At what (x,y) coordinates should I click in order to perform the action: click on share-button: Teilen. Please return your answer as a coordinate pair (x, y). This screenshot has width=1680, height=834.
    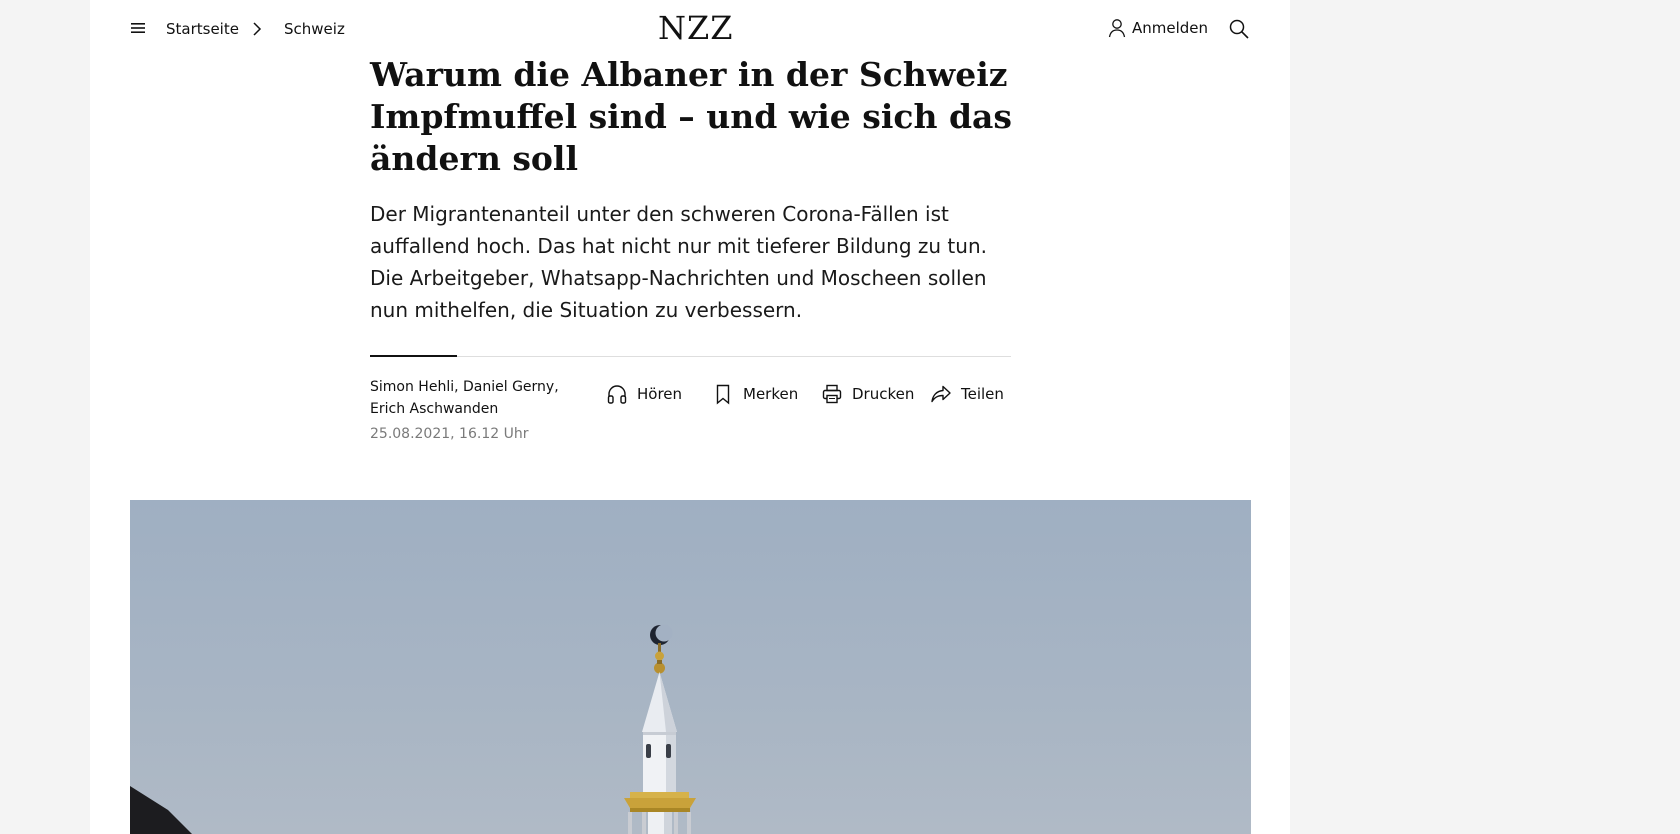
    Looking at the image, I should click on (967, 394).